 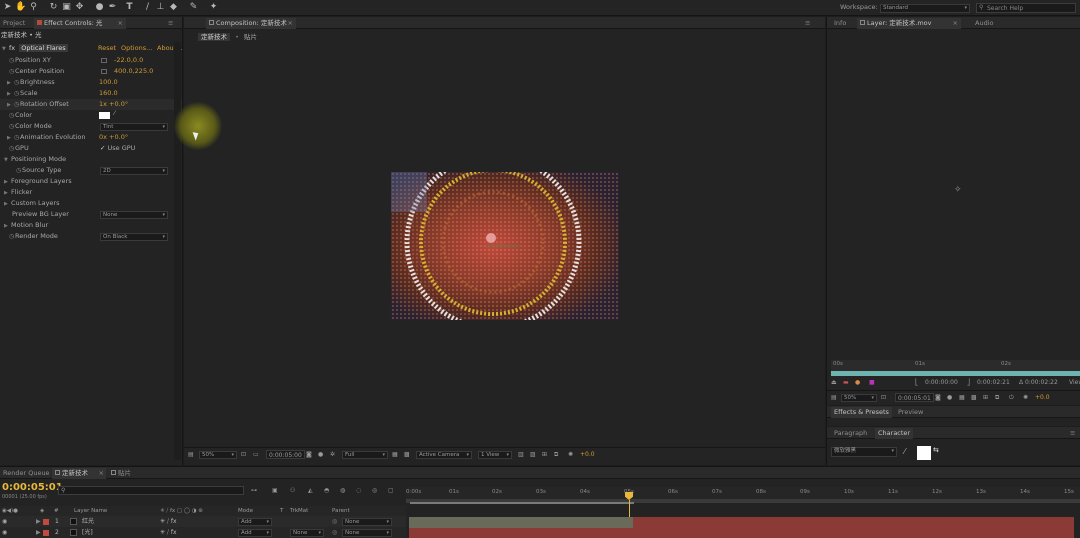 I want to click on region-icon: ▭, so click(x=256, y=454).